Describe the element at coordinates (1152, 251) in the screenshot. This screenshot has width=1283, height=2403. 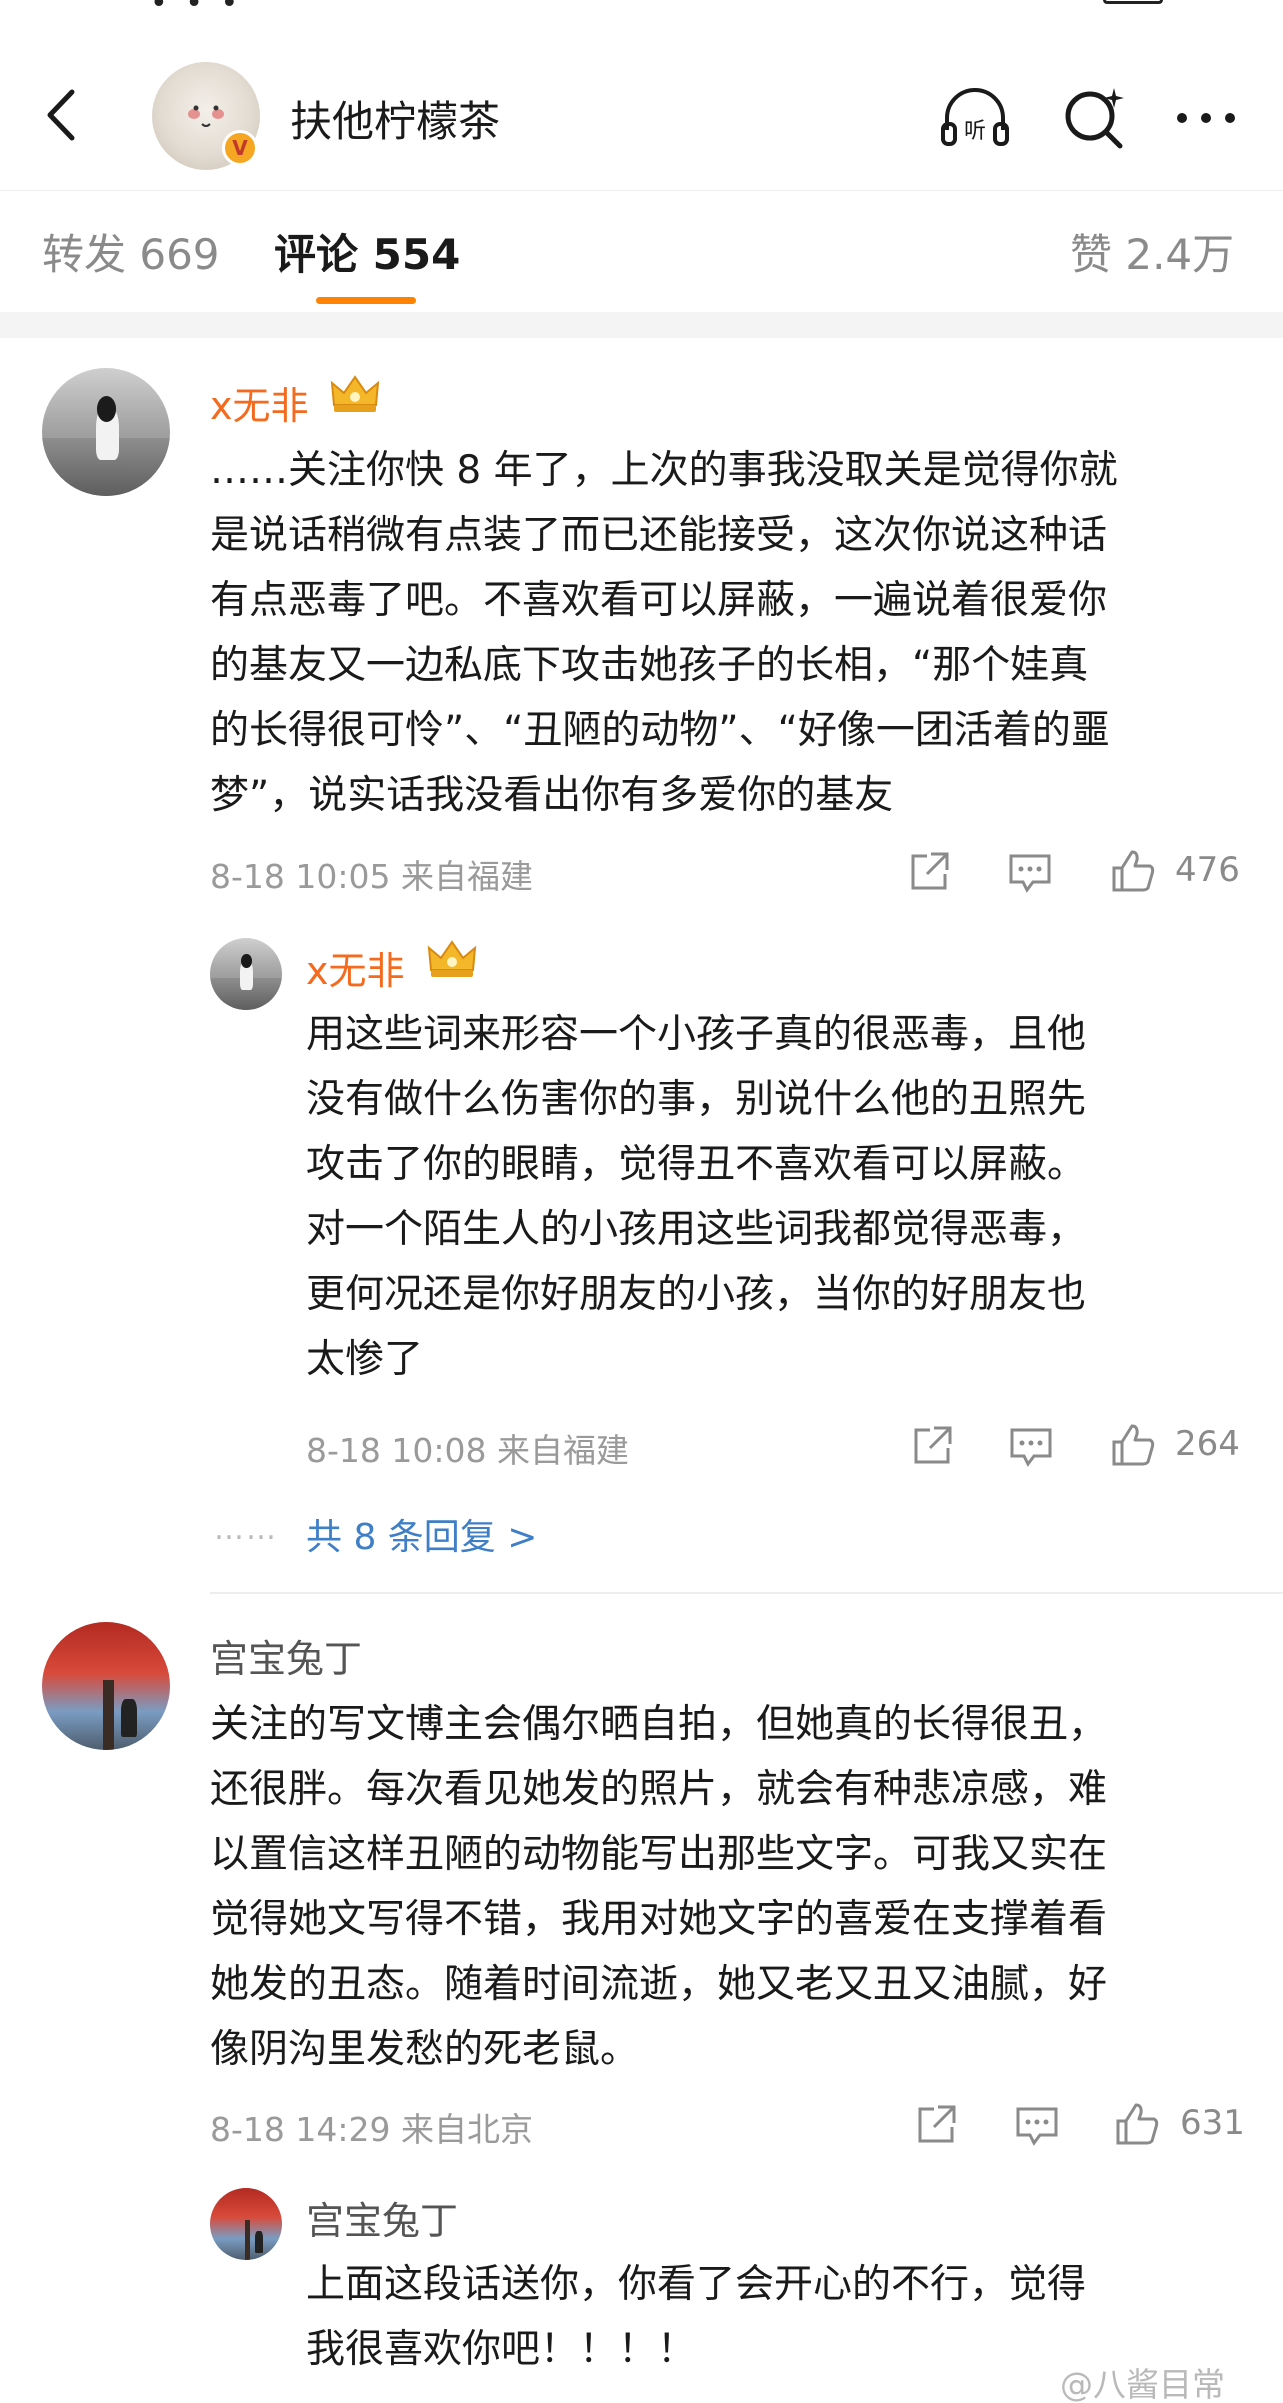
I see `tab-likes: 赞 2.4万` at that location.